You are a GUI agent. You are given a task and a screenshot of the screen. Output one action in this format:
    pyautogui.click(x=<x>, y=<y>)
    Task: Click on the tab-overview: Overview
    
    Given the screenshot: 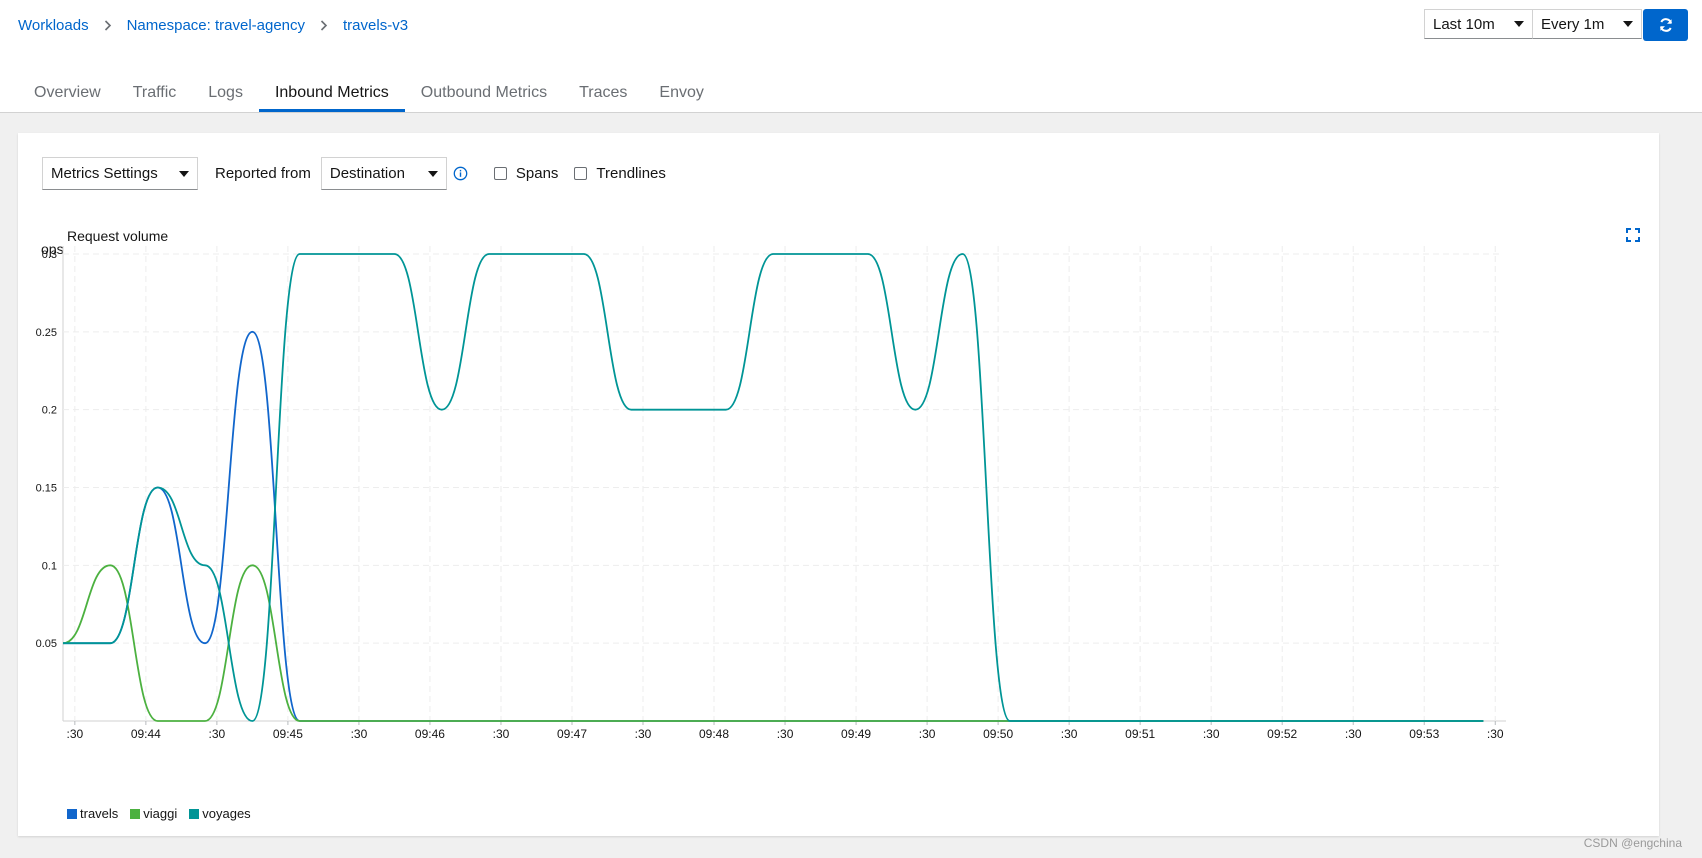 What is the action you would take?
    pyautogui.click(x=67, y=92)
    